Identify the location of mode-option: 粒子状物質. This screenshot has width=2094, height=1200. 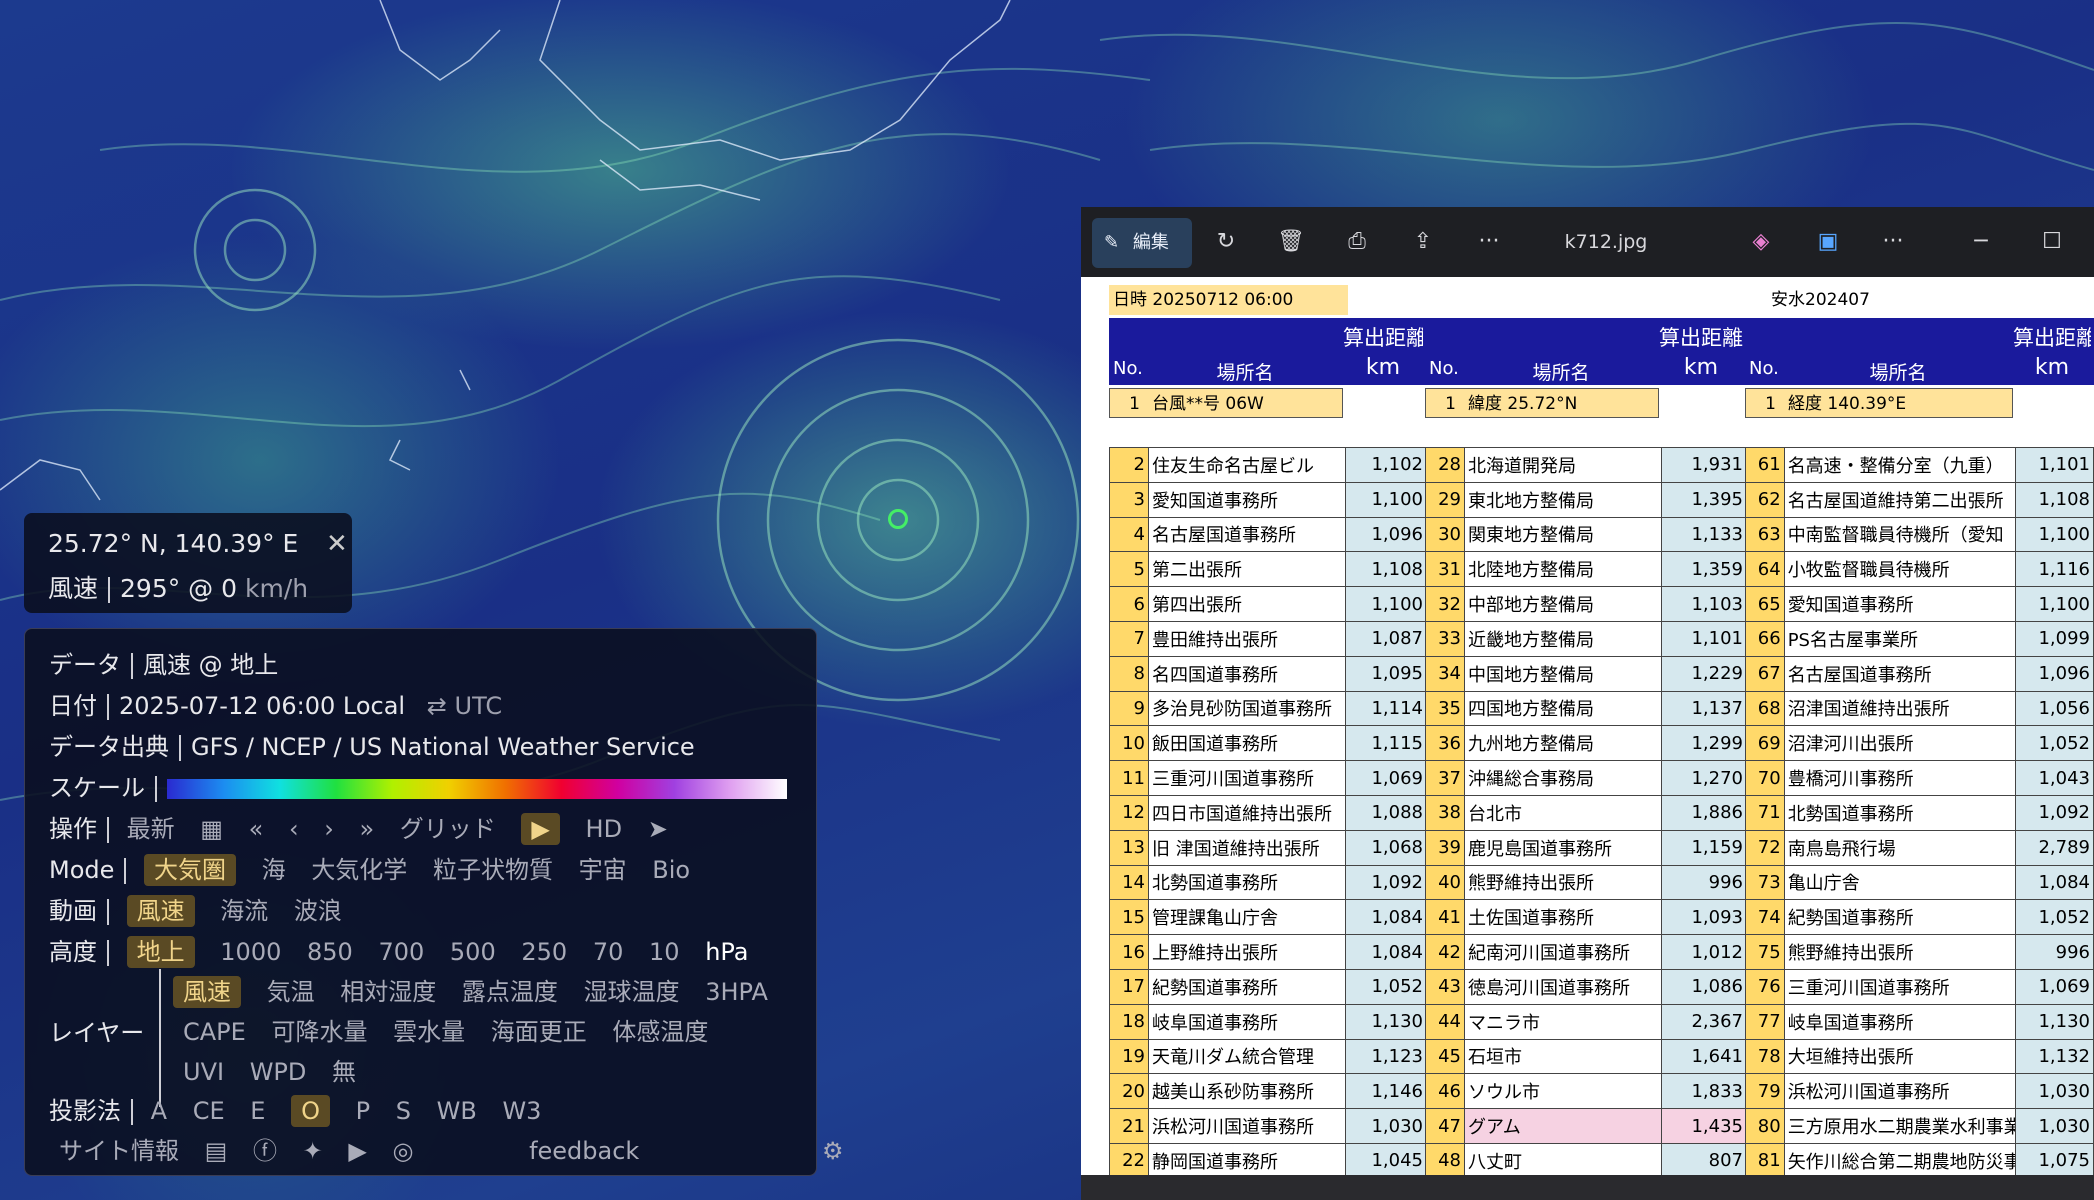
(493, 870).